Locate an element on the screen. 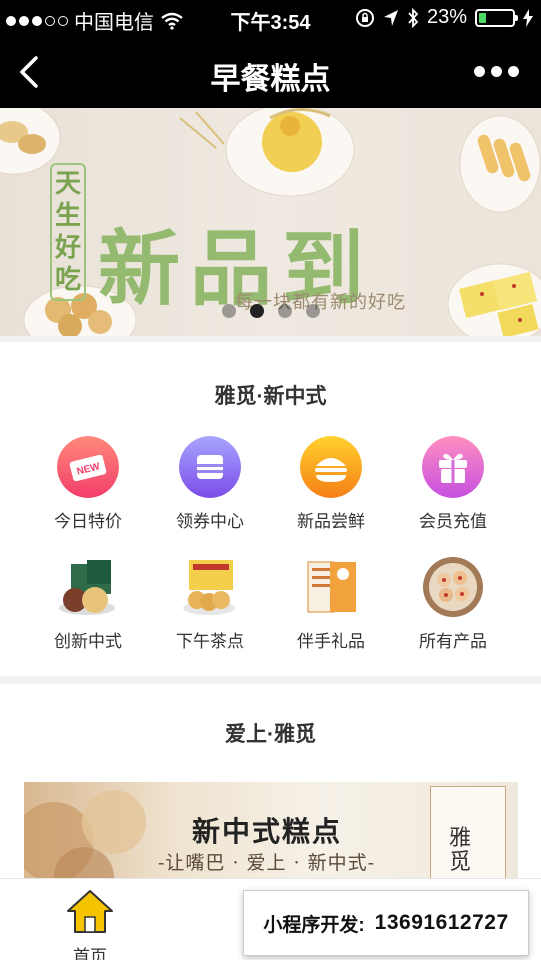 The height and width of the screenshot is (960, 541). nav-bar: 早餐糕点 is located at coordinates (270, 72).